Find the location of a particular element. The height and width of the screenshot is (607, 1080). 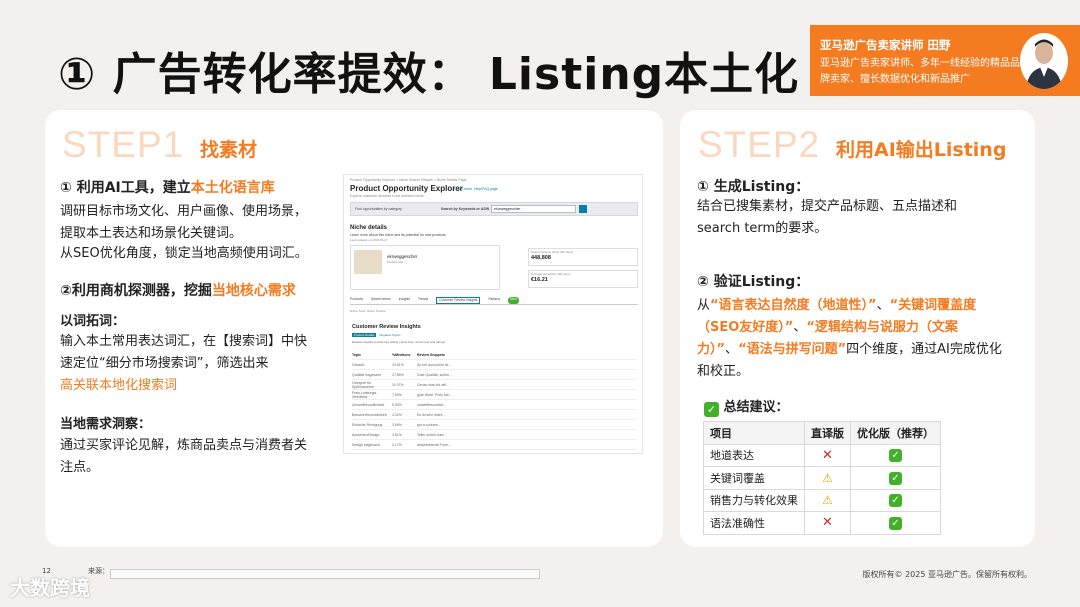

screenshot-learn-link: Learn more is located at coordinates (463, 189).